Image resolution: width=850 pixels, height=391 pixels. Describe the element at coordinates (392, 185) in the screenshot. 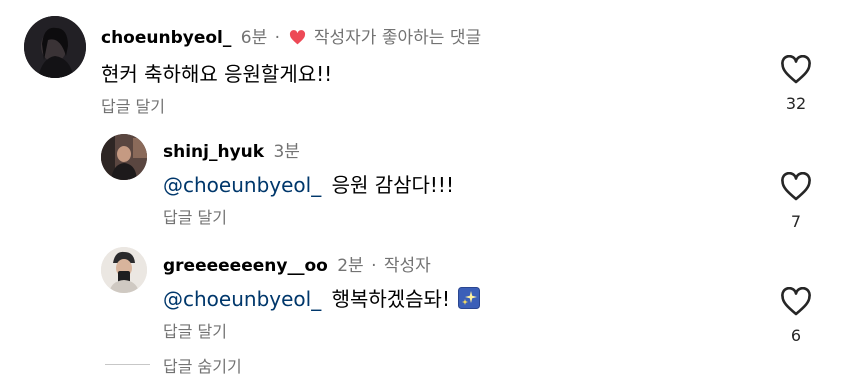

I see `reply-body: 응원 감삼다!!!` at that location.